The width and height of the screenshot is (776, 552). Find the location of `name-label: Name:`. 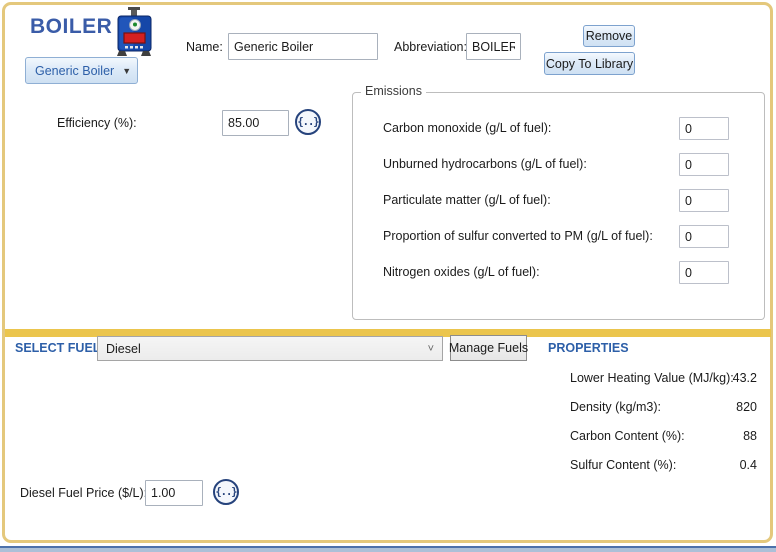

name-label: Name: is located at coordinates (204, 47).